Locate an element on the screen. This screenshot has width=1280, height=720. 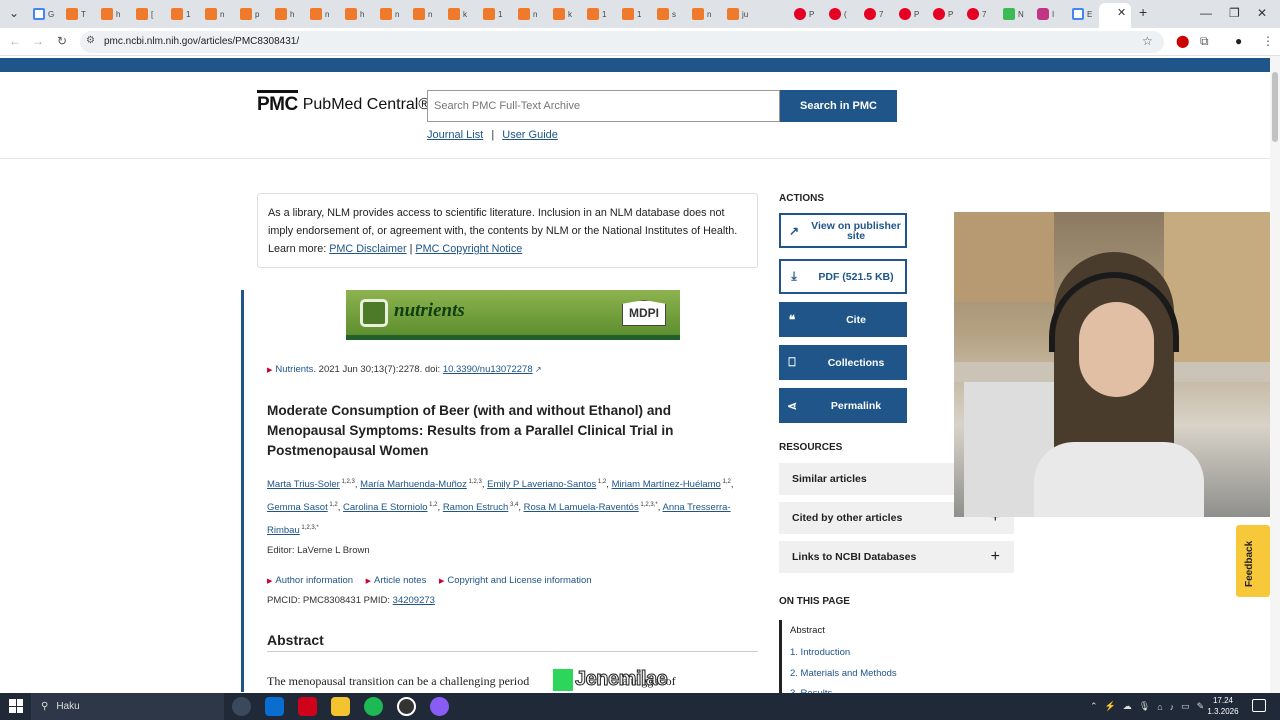
author-link: Gemma Sasot is located at coordinates (297, 507).